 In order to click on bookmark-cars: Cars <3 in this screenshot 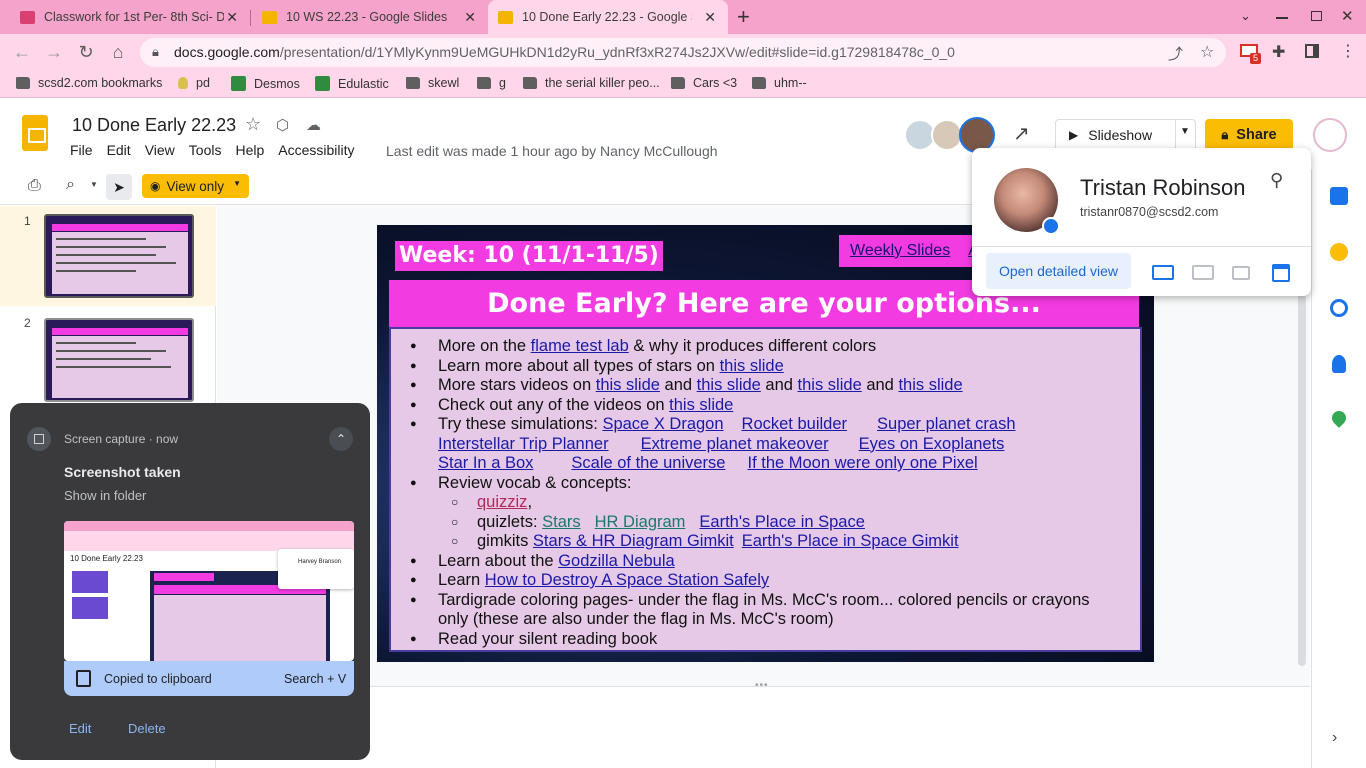, I will do `click(704, 83)`.